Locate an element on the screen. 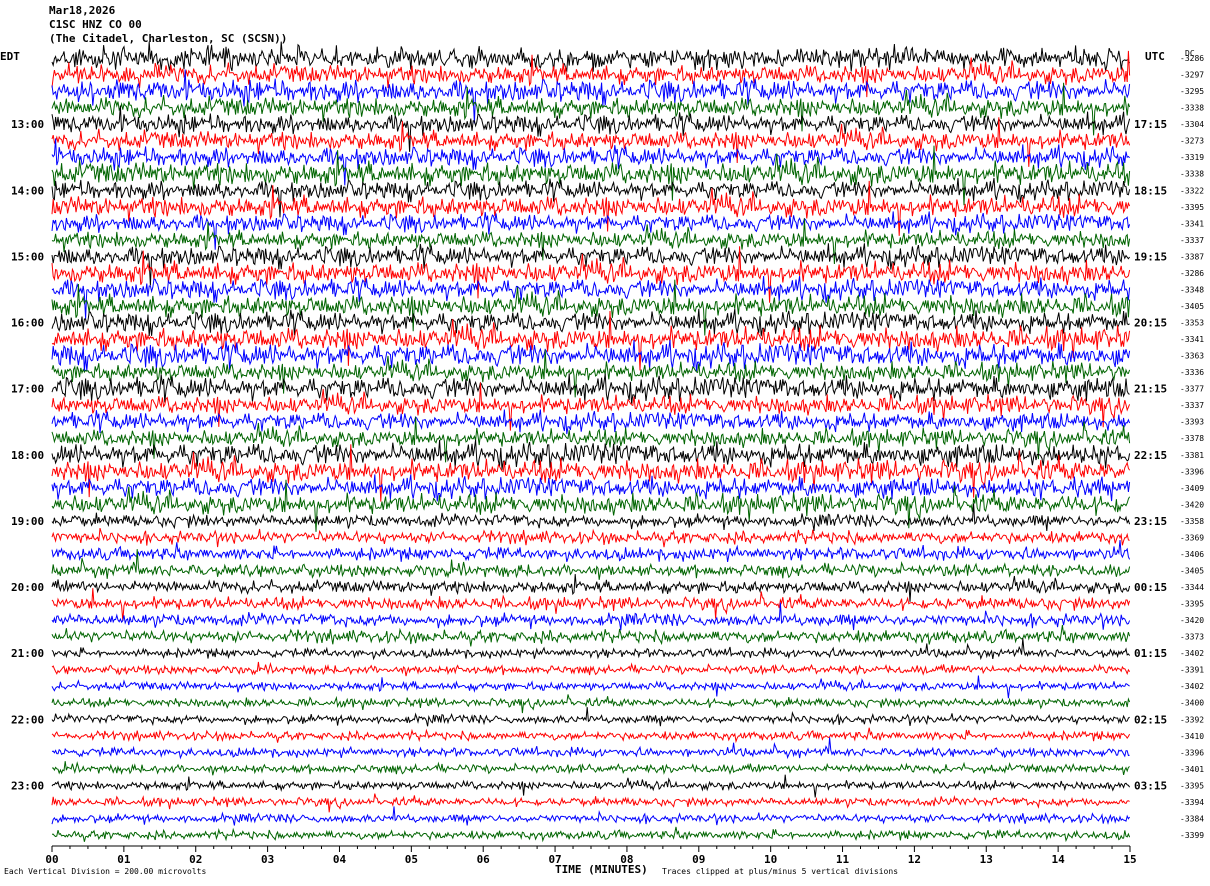 Image resolution: width=1210 pixels, height=886 pixels. dc-label: DC is located at coordinates (1190, 53).